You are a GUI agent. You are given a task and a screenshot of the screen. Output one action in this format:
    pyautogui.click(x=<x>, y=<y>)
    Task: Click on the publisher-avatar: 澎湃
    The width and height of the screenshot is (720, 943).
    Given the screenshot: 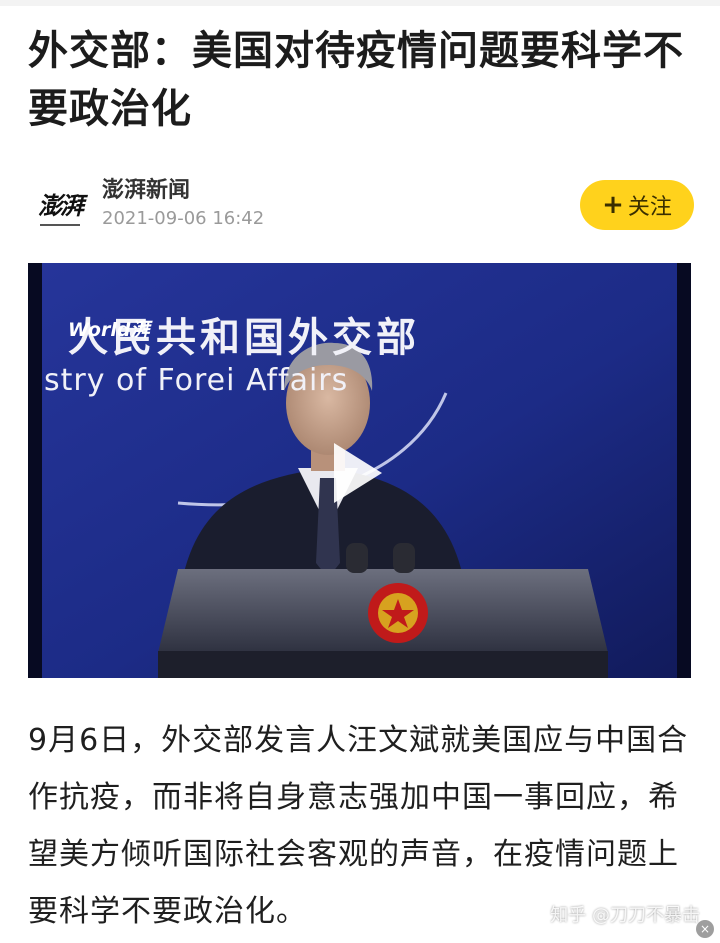 What is the action you would take?
    pyautogui.click(x=60, y=206)
    